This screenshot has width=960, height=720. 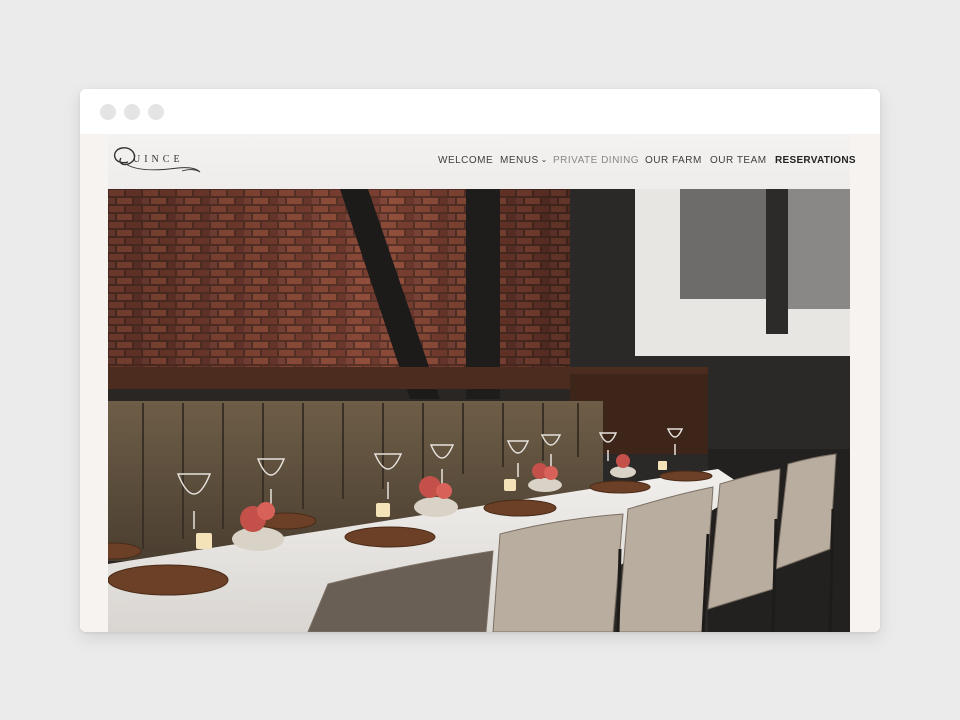 I want to click on nav-menus: MENUS ⌄, so click(x=524, y=162).